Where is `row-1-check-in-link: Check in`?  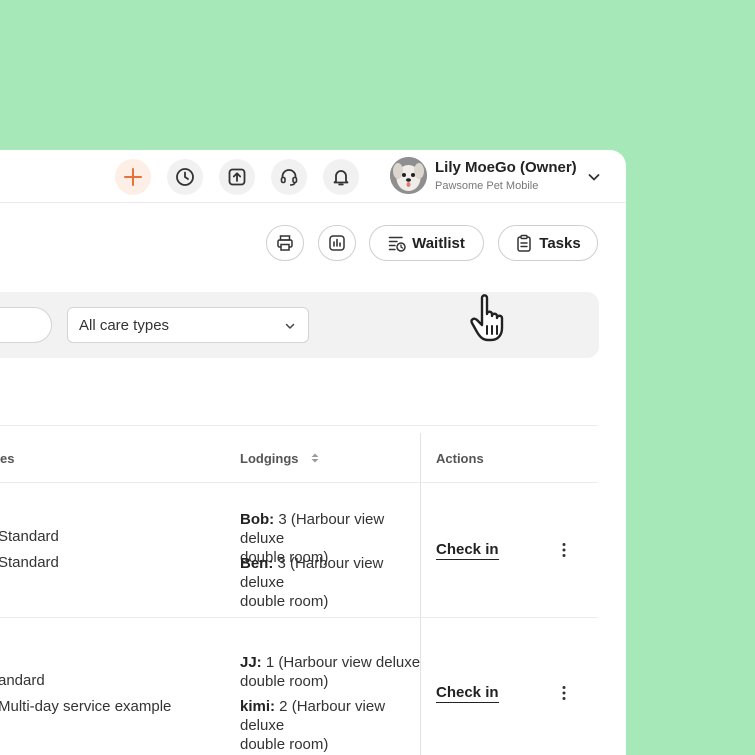 row-1-check-in-link: Check in is located at coordinates (467, 550).